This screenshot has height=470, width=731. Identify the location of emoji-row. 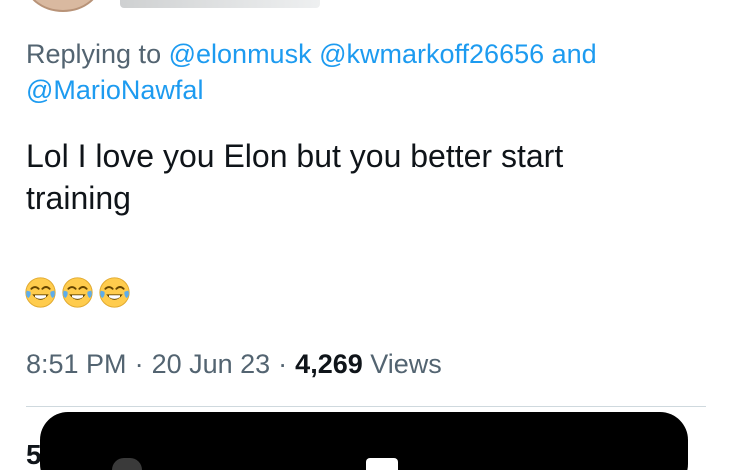
(77, 296).